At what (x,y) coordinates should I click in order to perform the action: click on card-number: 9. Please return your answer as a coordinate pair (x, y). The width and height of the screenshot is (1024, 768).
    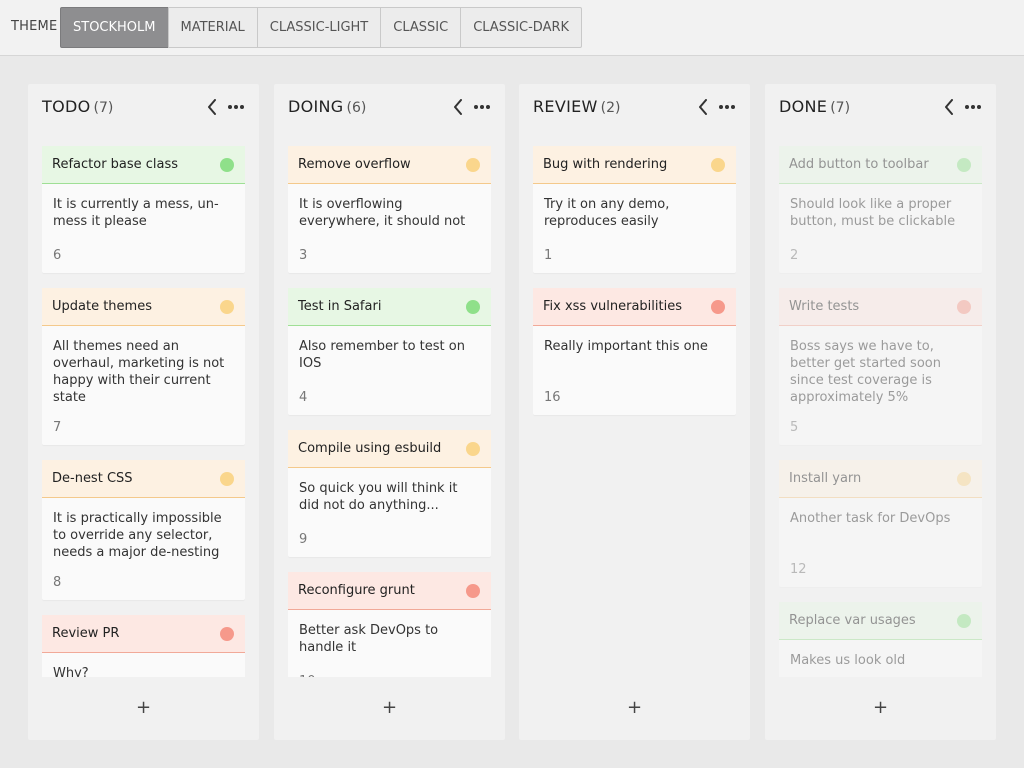
    Looking at the image, I should click on (303, 539).